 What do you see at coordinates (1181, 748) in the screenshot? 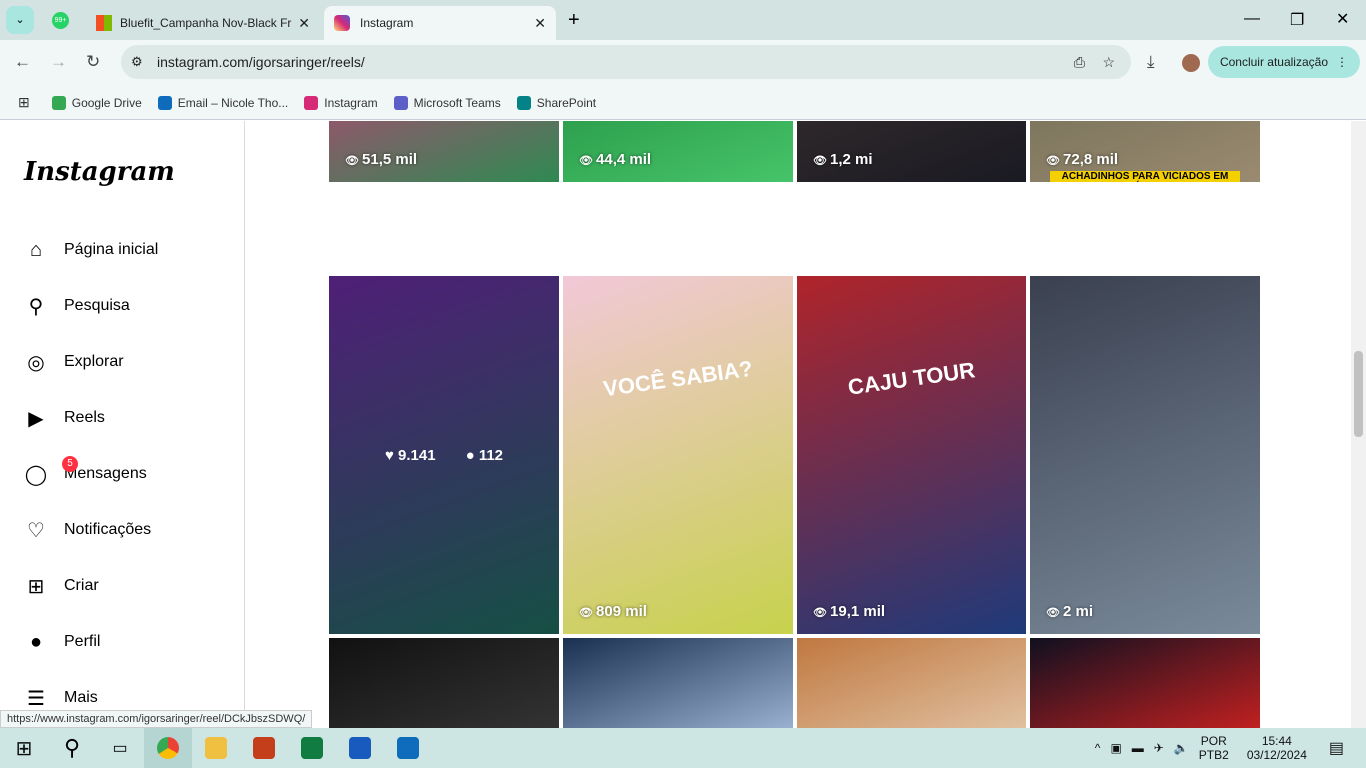
I see `volume-icon: 🔈` at bounding box center [1181, 748].